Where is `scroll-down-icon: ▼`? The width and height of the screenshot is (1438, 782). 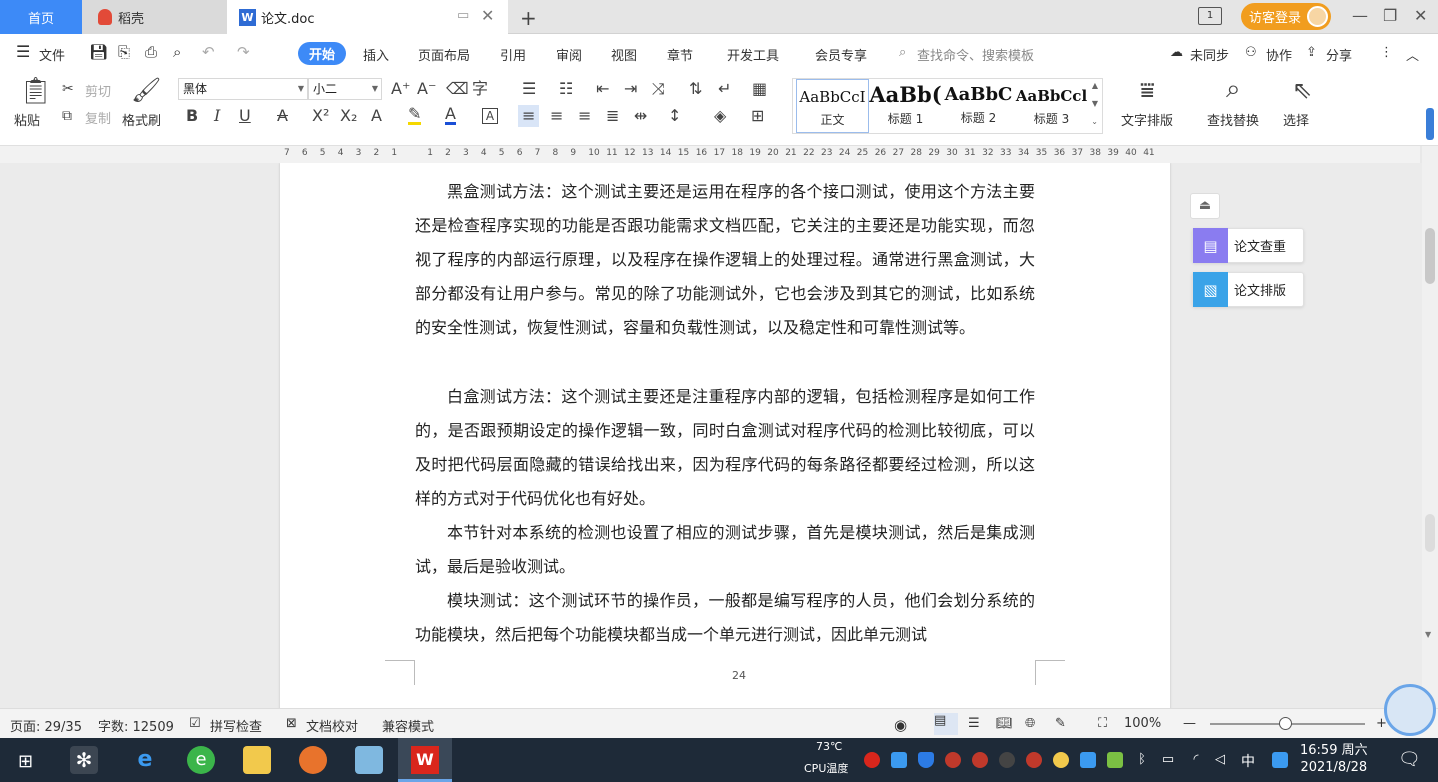 scroll-down-icon: ▼ is located at coordinates (1428, 634).